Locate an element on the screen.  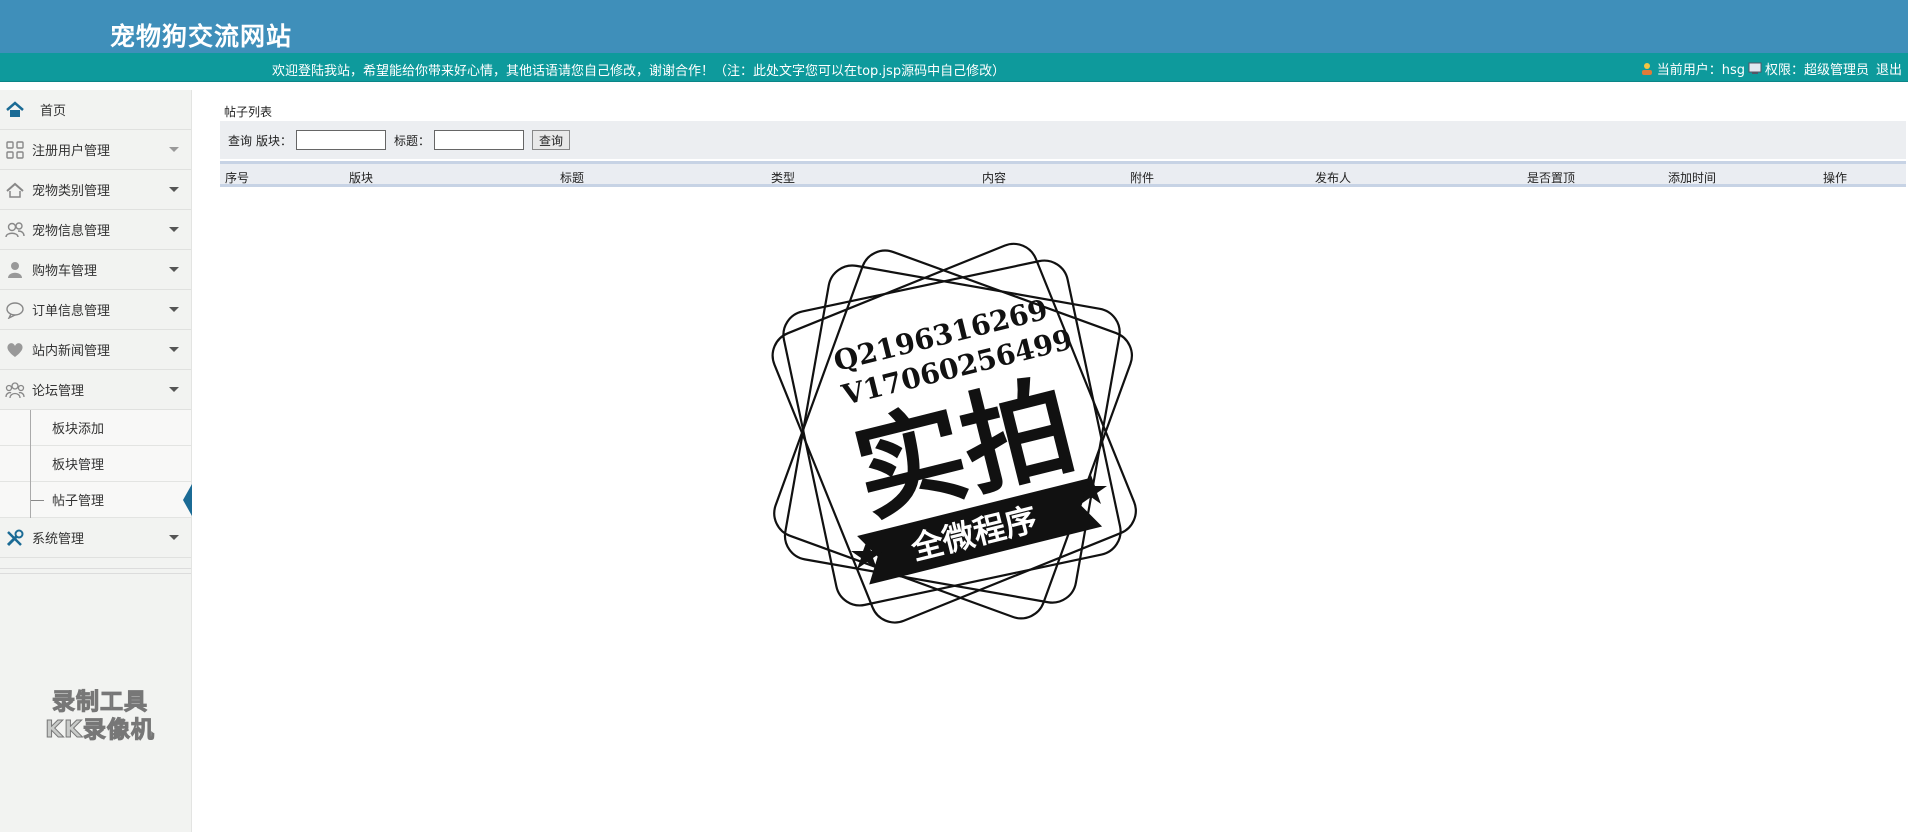
sidebar-item-cart: 购物车管理 is located at coordinates (95, 270).